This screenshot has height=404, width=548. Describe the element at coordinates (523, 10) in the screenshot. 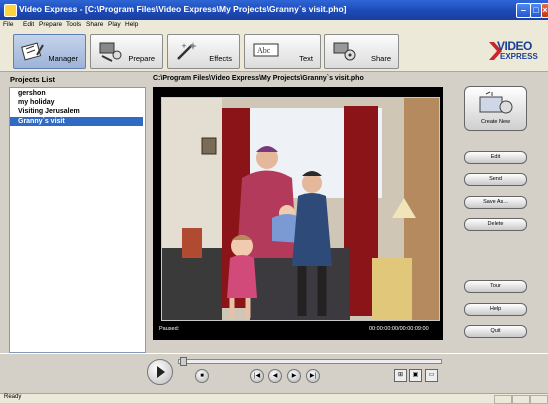

I see `minimize-button: –` at that location.